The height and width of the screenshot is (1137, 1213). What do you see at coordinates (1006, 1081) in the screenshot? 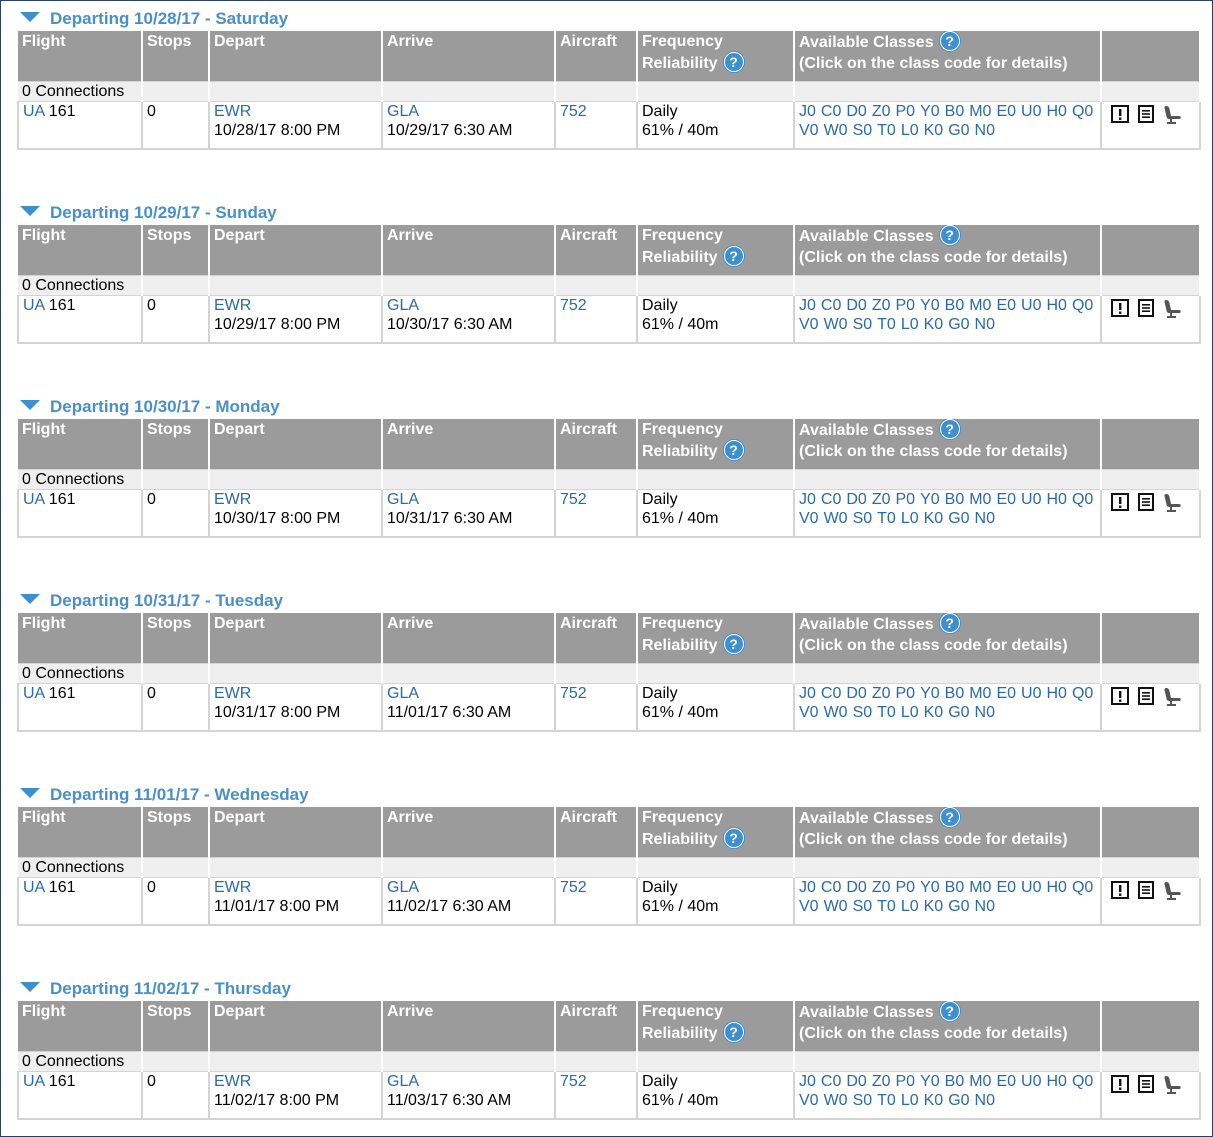
I see `class-code-link: E0` at bounding box center [1006, 1081].